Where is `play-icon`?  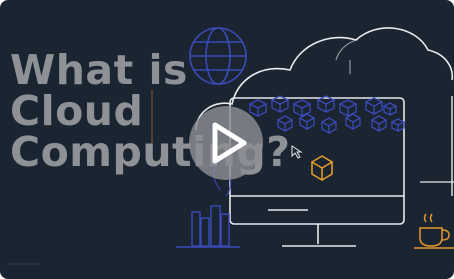 play-icon is located at coordinates (229, 143).